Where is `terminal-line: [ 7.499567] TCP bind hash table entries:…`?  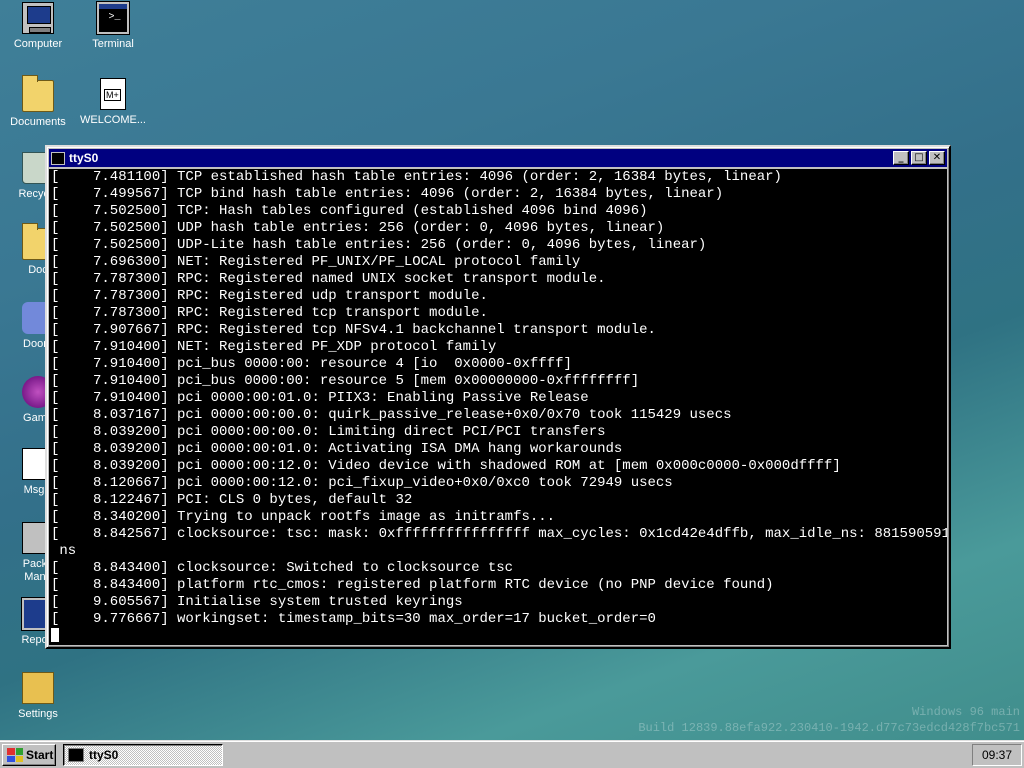 terminal-line: [ 7.499567] TCP bind hash table entries:… is located at coordinates (387, 194).